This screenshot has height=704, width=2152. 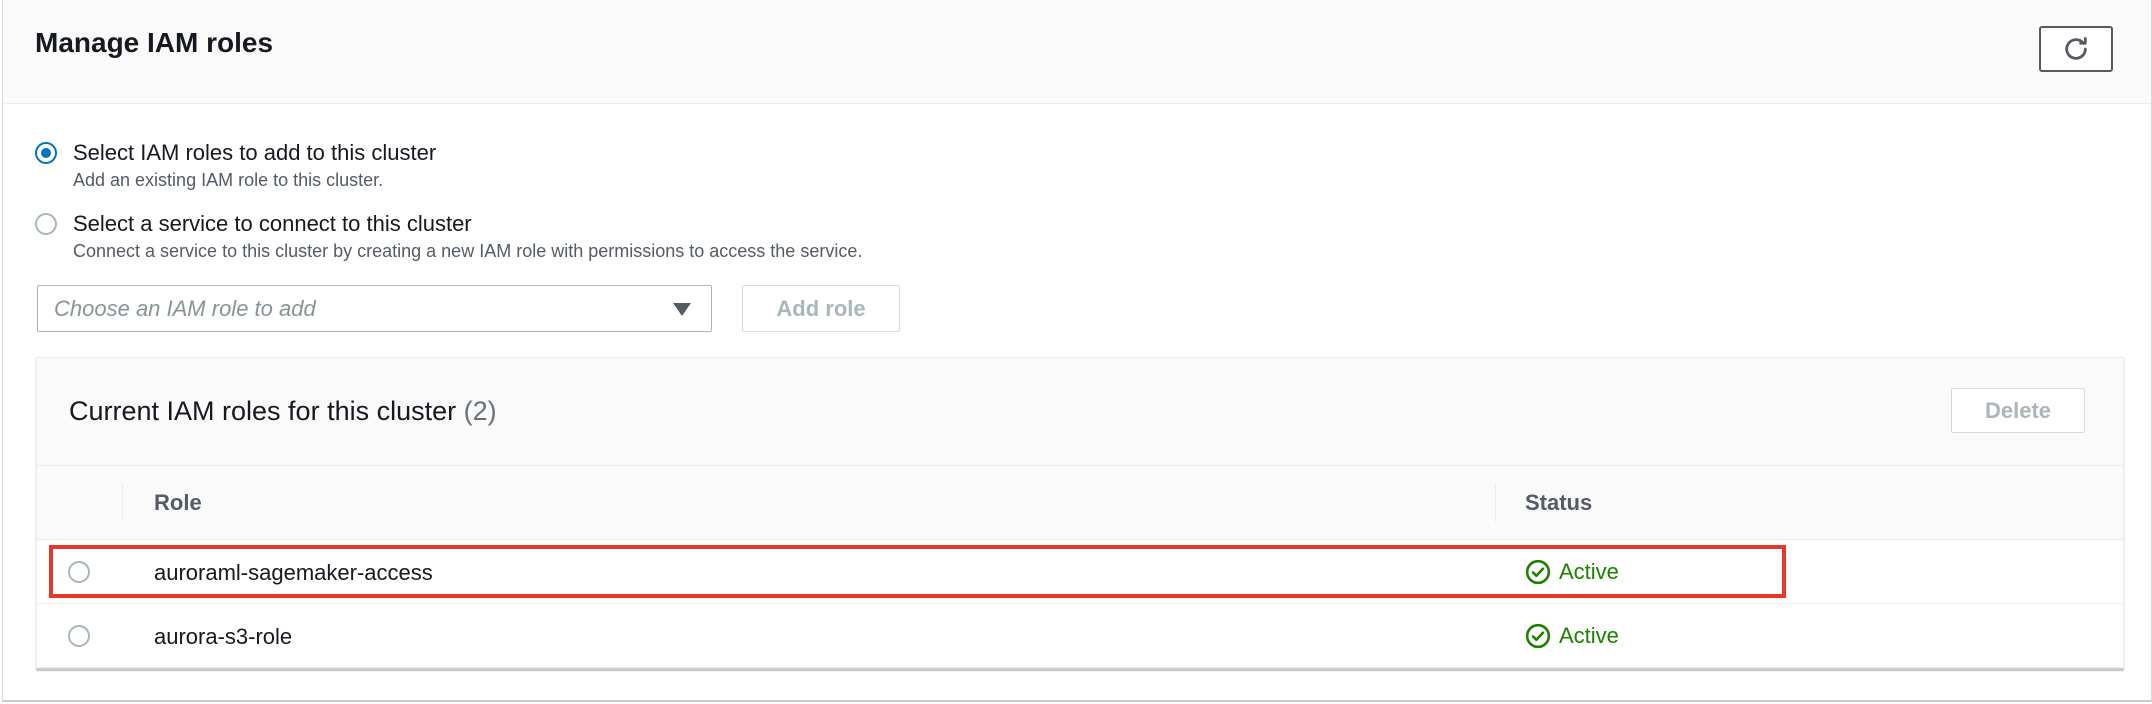 I want to click on delete-button: Delete, so click(x=2018, y=410).